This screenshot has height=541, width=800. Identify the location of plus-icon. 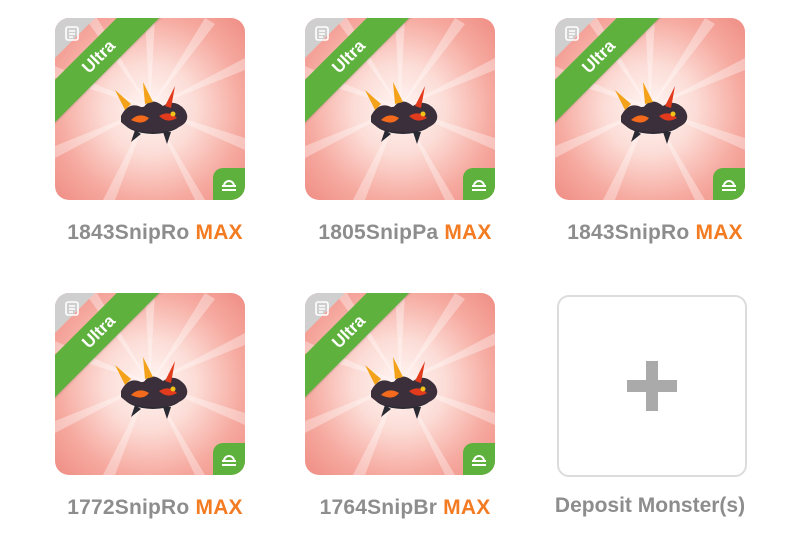
(652, 386).